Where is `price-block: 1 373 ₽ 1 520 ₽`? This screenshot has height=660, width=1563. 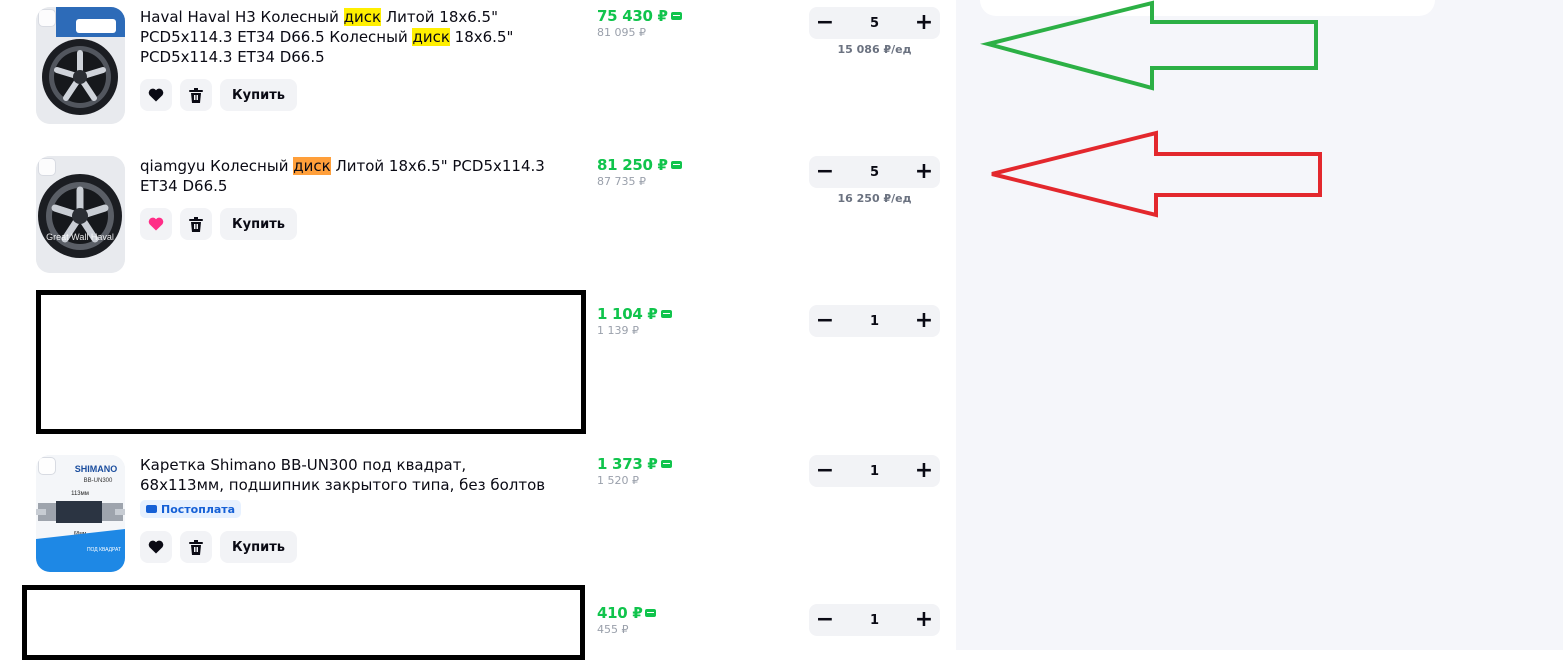 price-block: 1 373 ₽ 1 520 ₽ is located at coordinates (634, 471).